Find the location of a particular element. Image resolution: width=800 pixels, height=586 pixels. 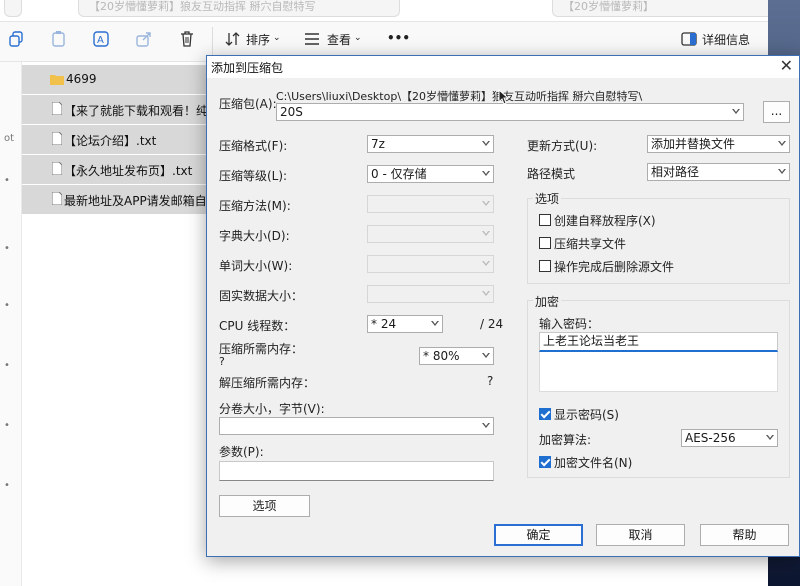

mem-comp-combo: * 80% is located at coordinates (456, 356).